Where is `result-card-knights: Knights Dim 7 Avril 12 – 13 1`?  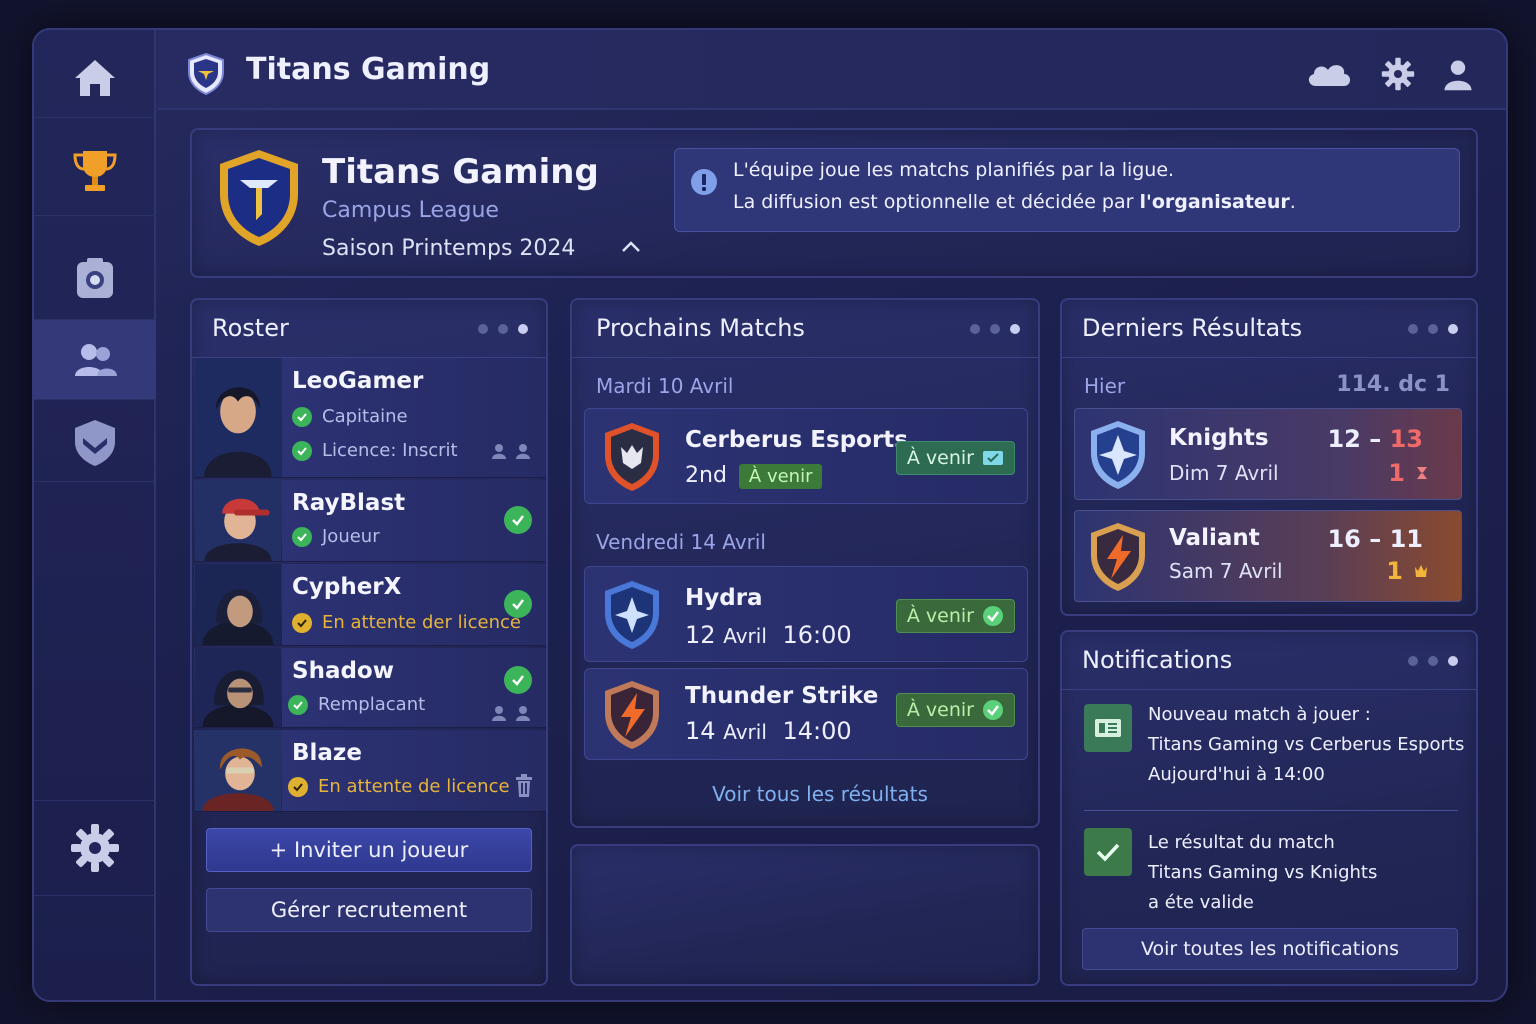
result-card-knights: Knights Dim 7 Avril 12 – 13 1 is located at coordinates (1268, 454).